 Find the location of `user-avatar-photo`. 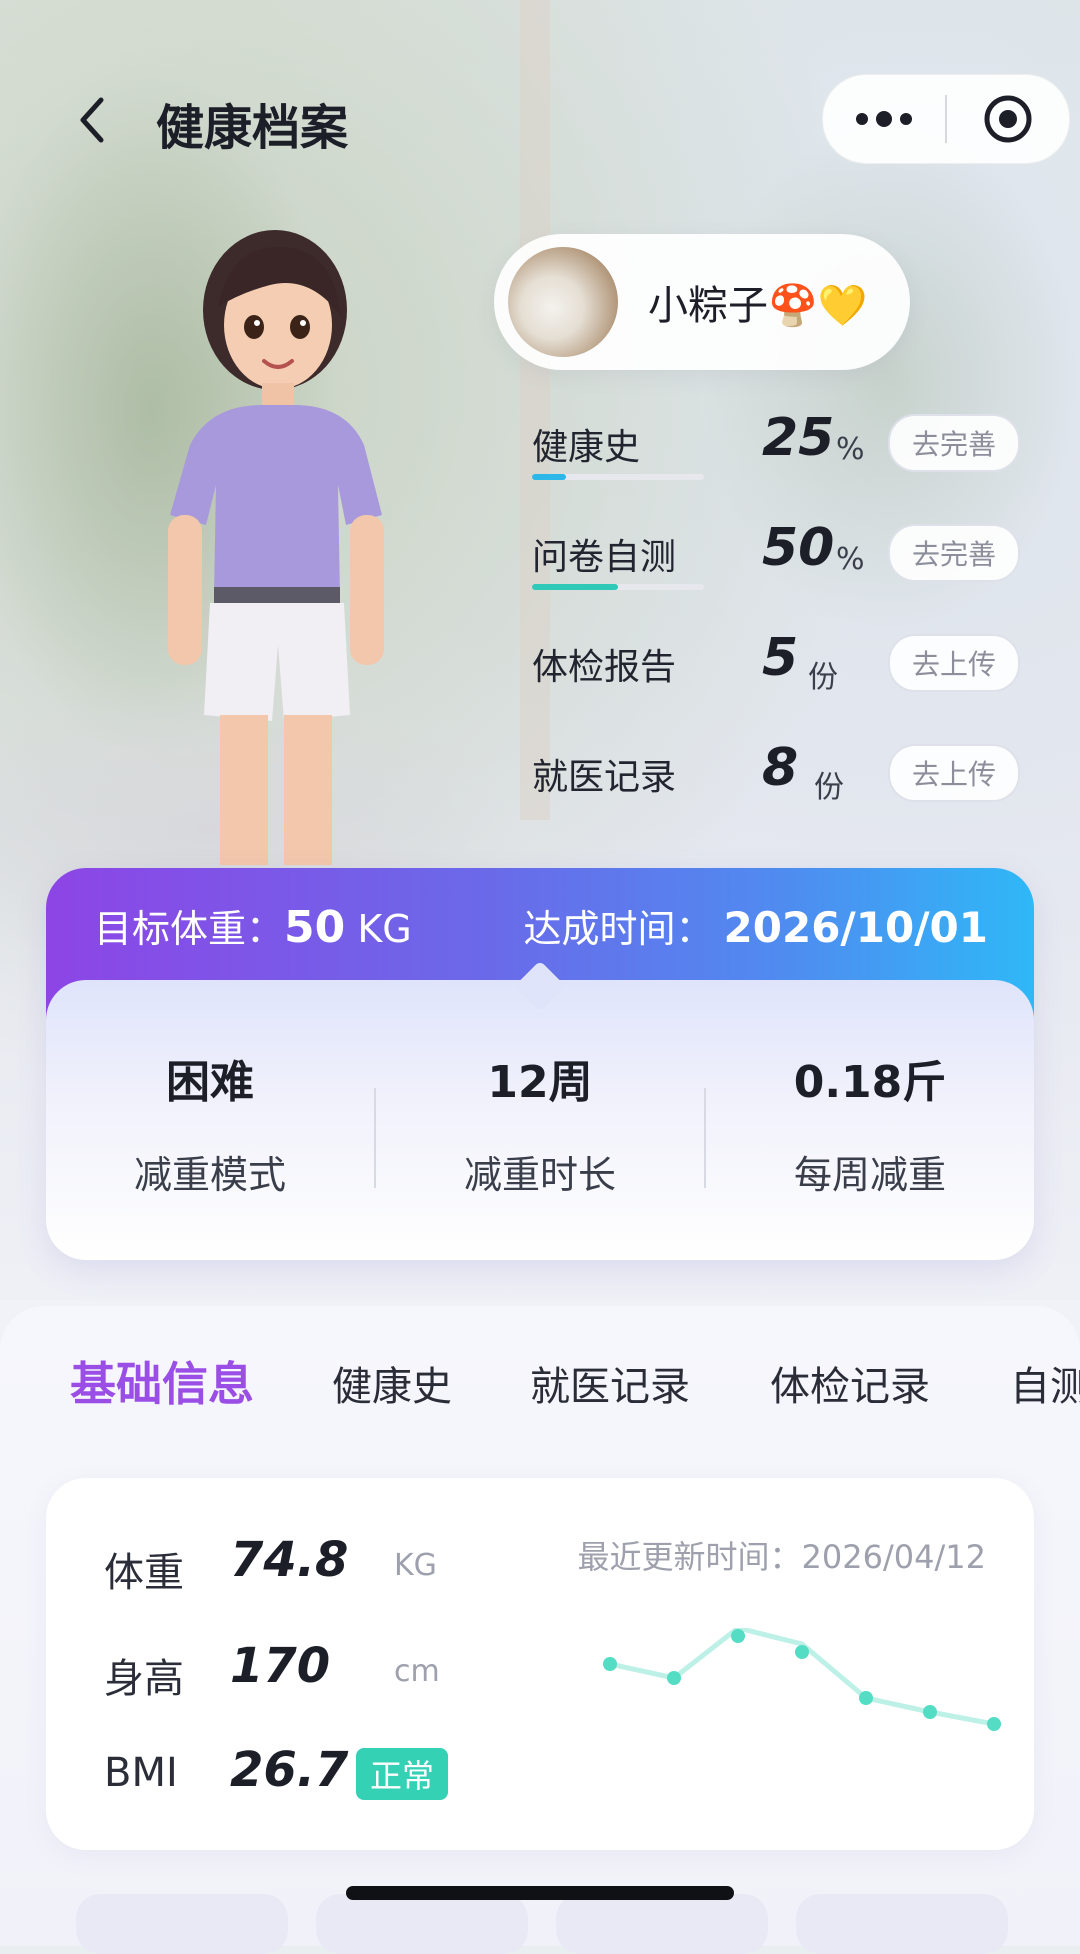

user-avatar-photo is located at coordinates (563, 302).